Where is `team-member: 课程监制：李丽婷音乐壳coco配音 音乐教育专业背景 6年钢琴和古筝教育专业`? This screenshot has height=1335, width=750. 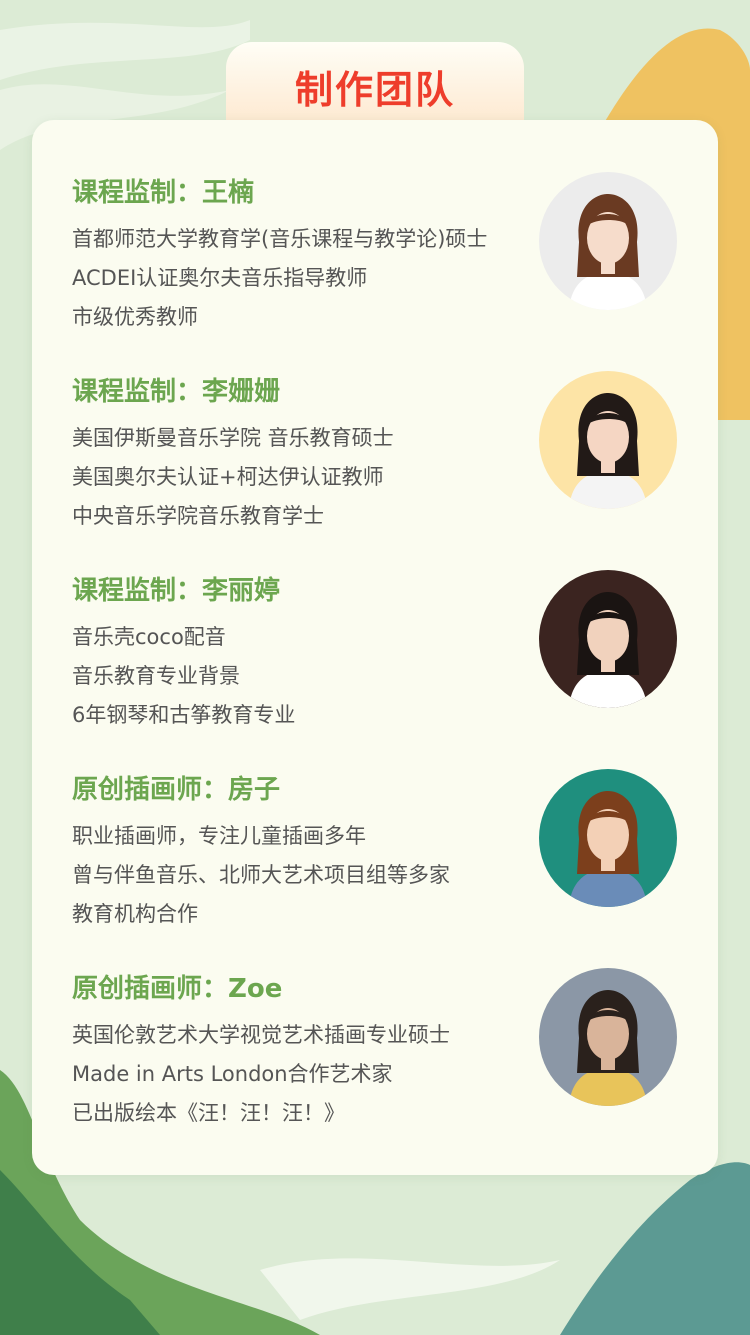
team-member: 课程监制：李丽婷音乐壳coco配音 音乐教育专业背景 6年钢琴和古筝教育专业 is located at coordinates (382, 655).